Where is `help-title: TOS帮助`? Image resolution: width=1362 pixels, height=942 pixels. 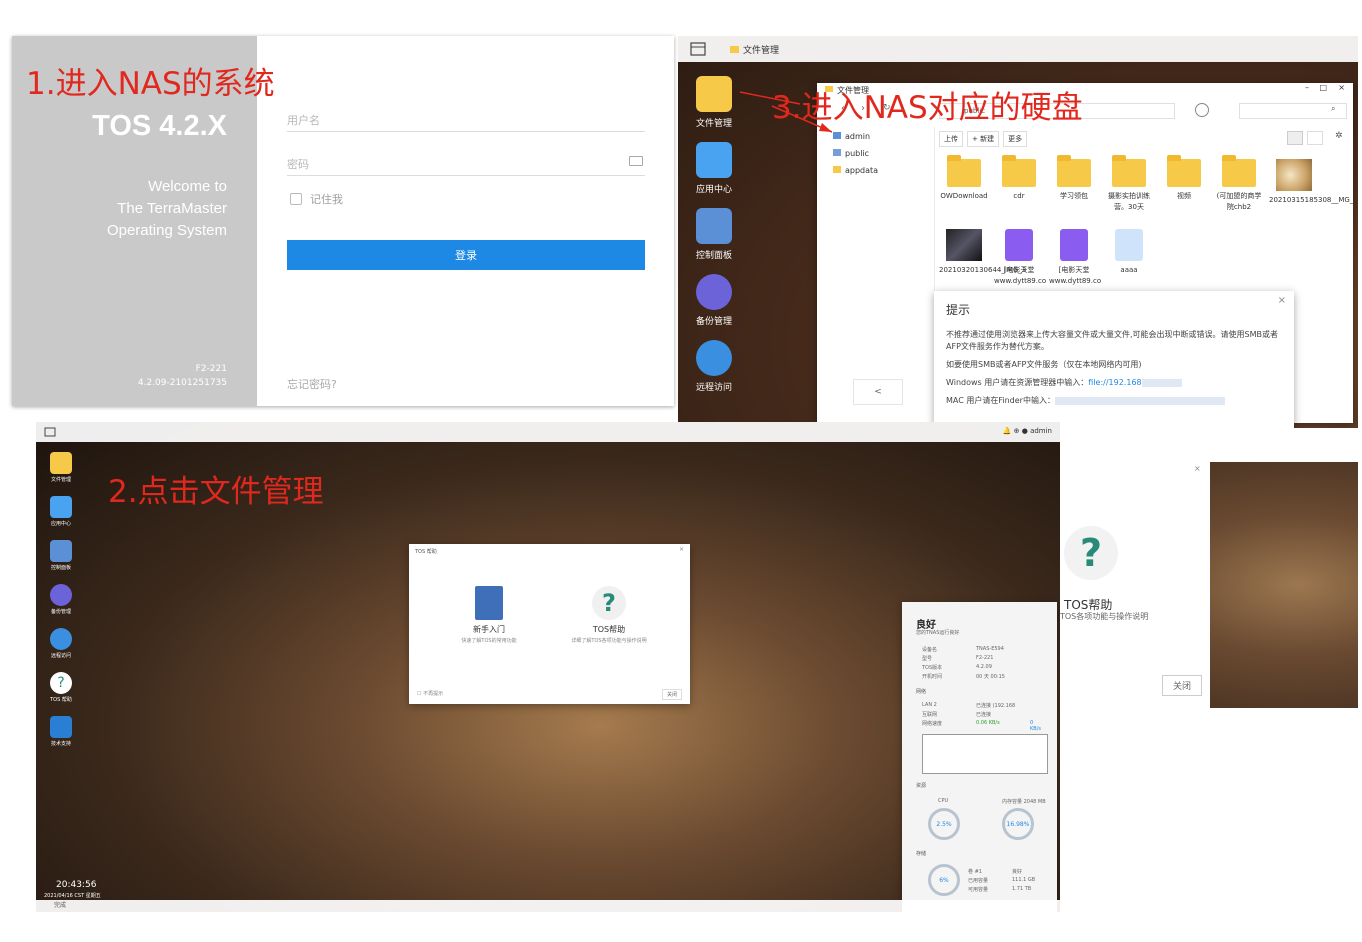 help-title: TOS帮助 is located at coordinates (1088, 605).